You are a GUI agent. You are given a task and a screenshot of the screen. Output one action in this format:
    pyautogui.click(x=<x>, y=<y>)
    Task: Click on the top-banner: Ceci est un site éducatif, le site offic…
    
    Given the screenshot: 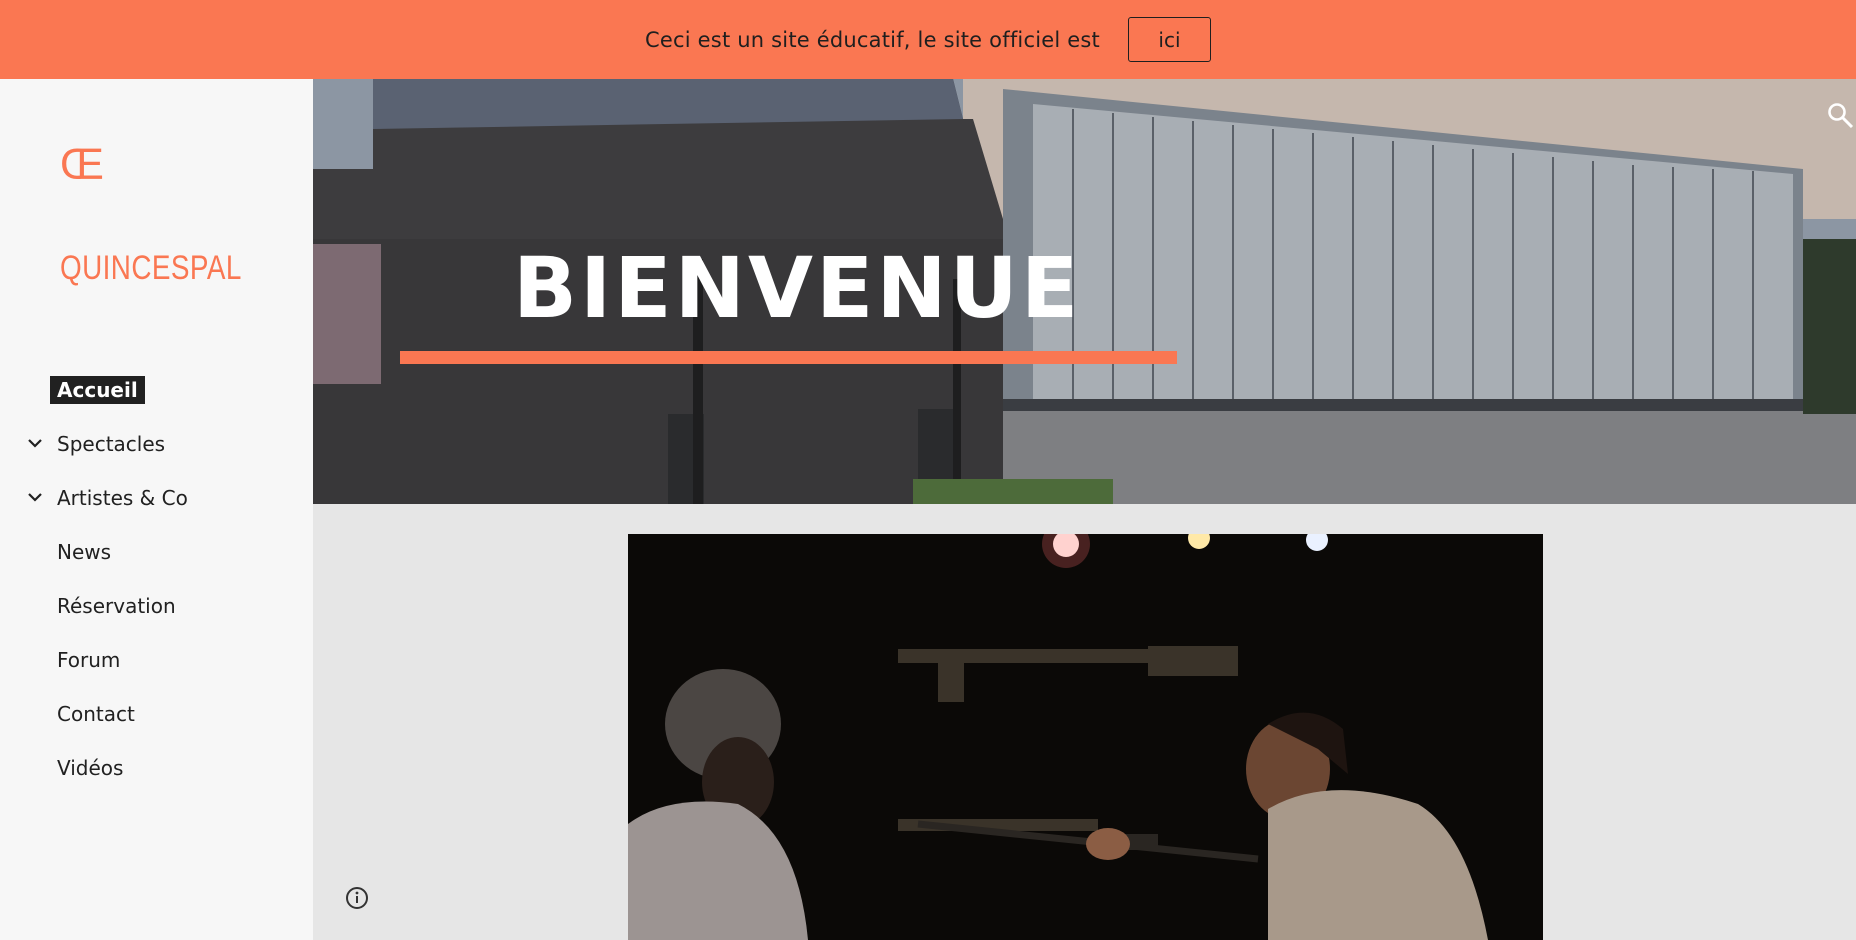 What is the action you would take?
    pyautogui.click(x=928, y=39)
    